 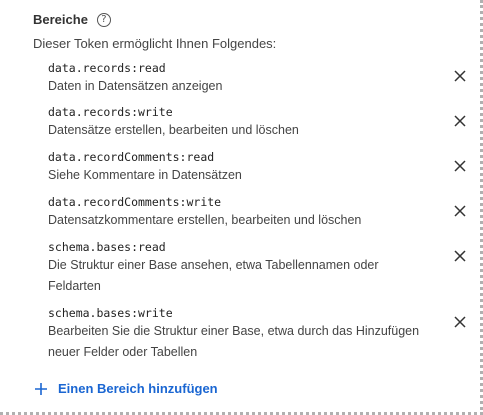 What do you see at coordinates (107, 247) in the screenshot?
I see `scope-code: schema.bases:read` at bounding box center [107, 247].